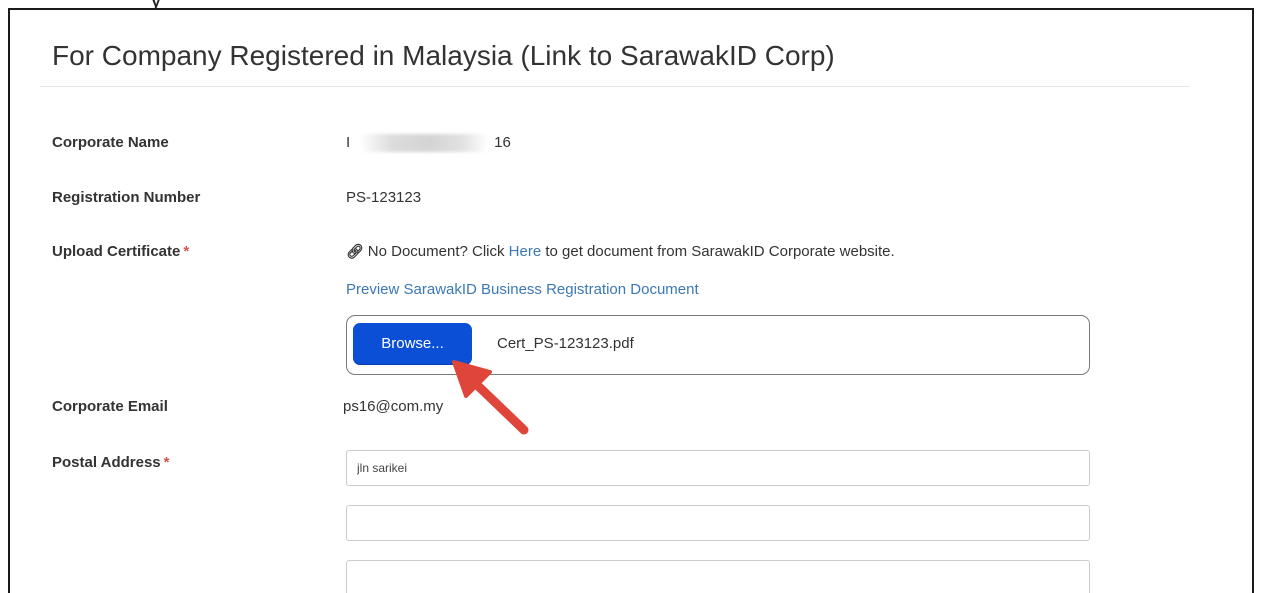 Image resolution: width=1264 pixels, height=593 pixels. I want to click on selected-file-name: Cert_PS-123123.pdf, so click(565, 343).